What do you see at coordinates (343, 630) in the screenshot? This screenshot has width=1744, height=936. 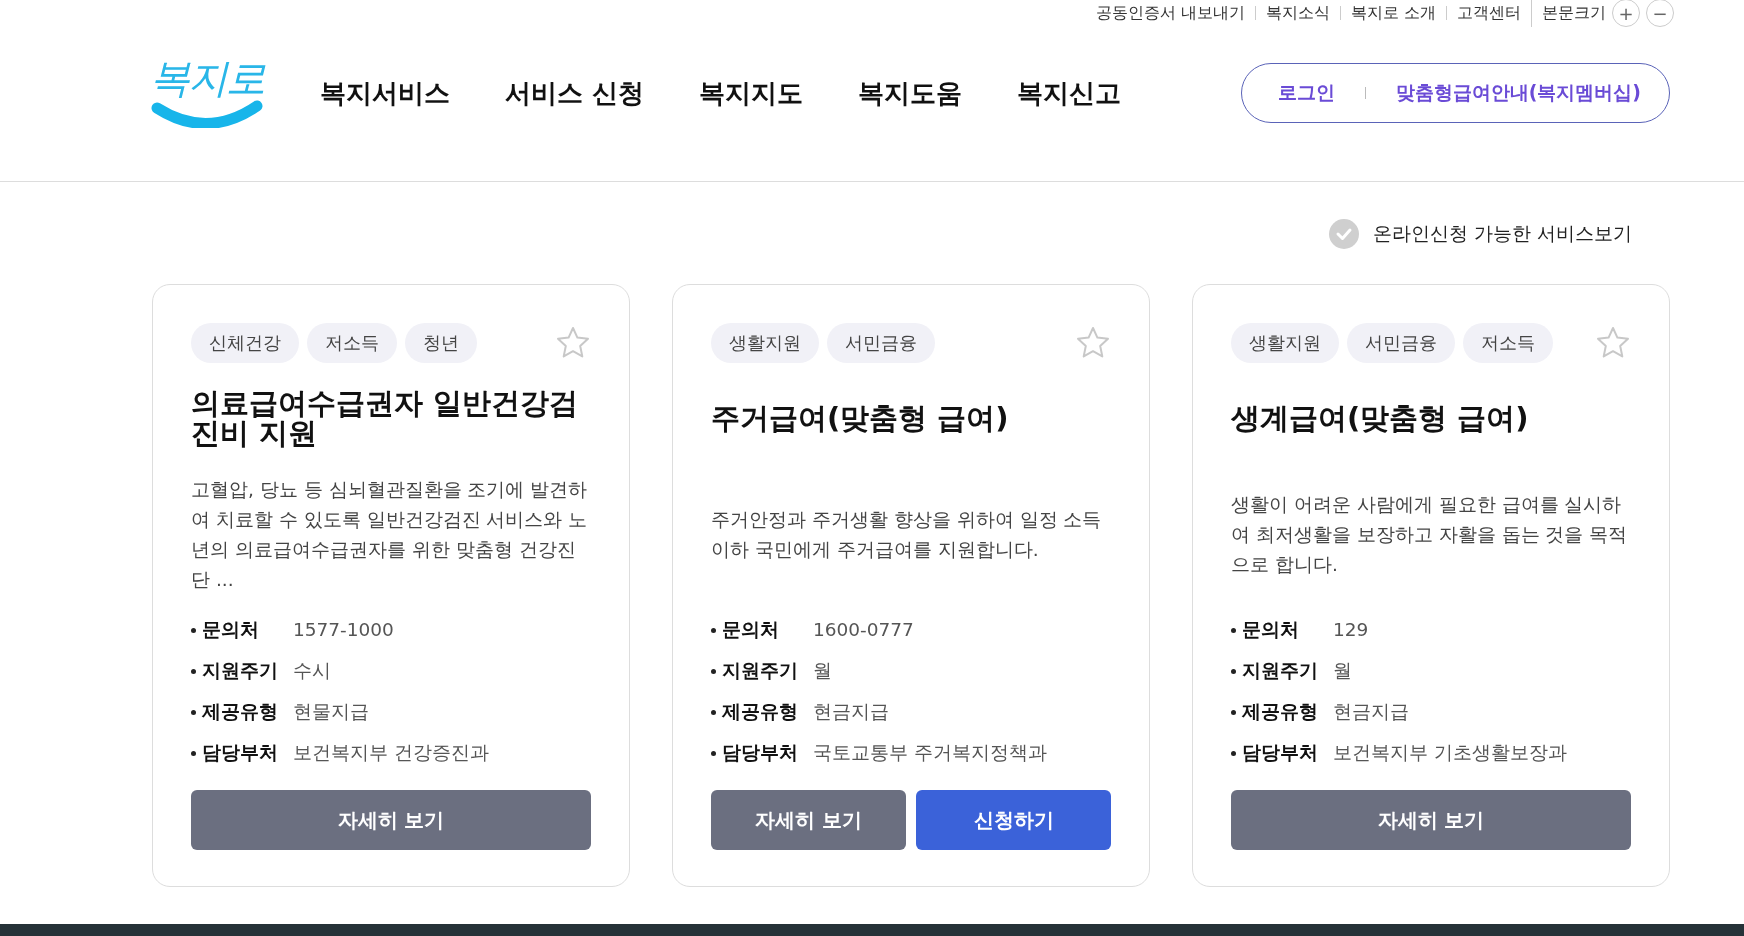 I see `info-value: 1577-1000` at bounding box center [343, 630].